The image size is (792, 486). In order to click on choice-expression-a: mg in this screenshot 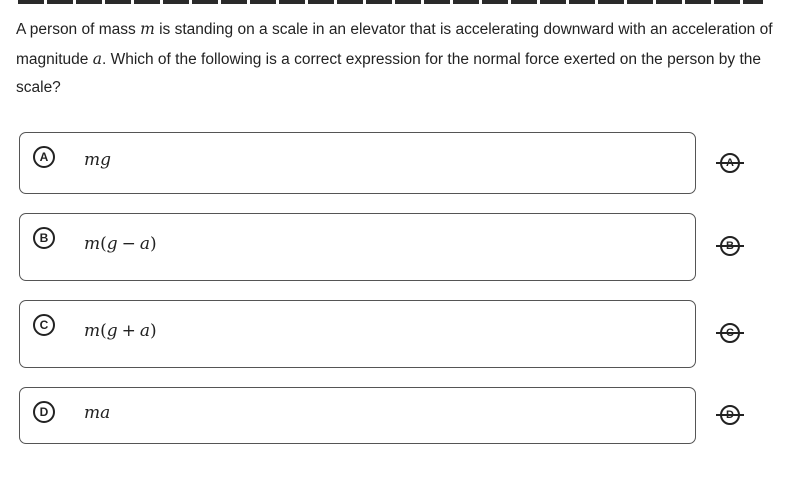, I will do `click(98, 160)`.